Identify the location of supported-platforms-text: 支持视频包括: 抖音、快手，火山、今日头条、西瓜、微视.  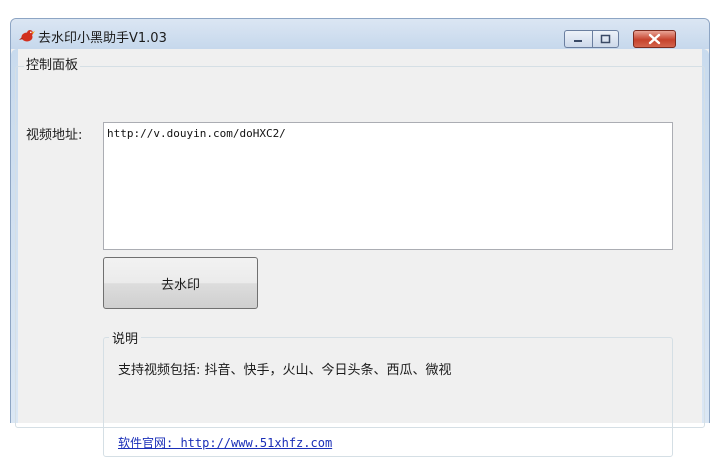
(285, 370).